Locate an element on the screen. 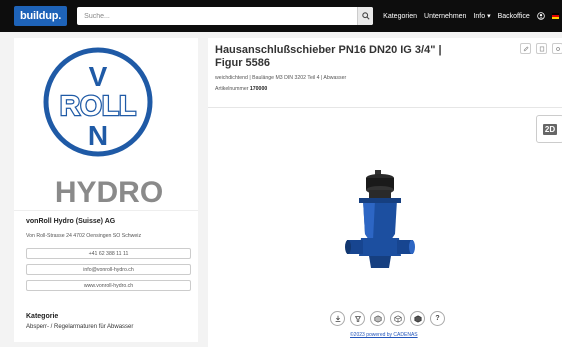 Image resolution: width=562 pixels, height=347 pixels. valve-3d-model is located at coordinates (380, 223).